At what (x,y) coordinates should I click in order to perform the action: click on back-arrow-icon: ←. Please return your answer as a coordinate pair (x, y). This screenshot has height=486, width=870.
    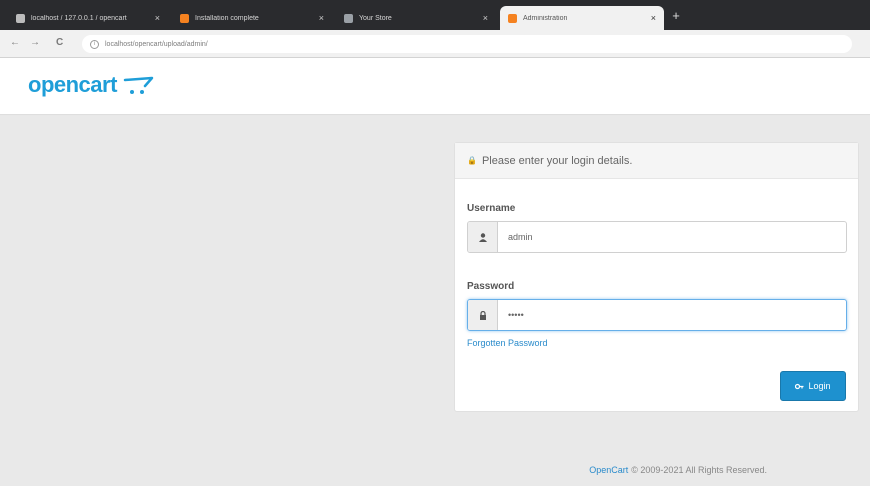
    Looking at the image, I should click on (15, 43).